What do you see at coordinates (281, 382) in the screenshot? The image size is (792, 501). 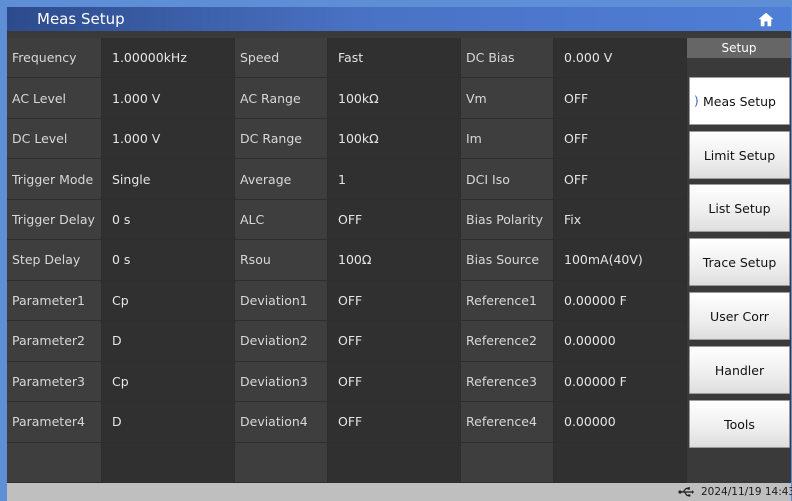 I see `param-label-deviation3: Deviation3` at bounding box center [281, 382].